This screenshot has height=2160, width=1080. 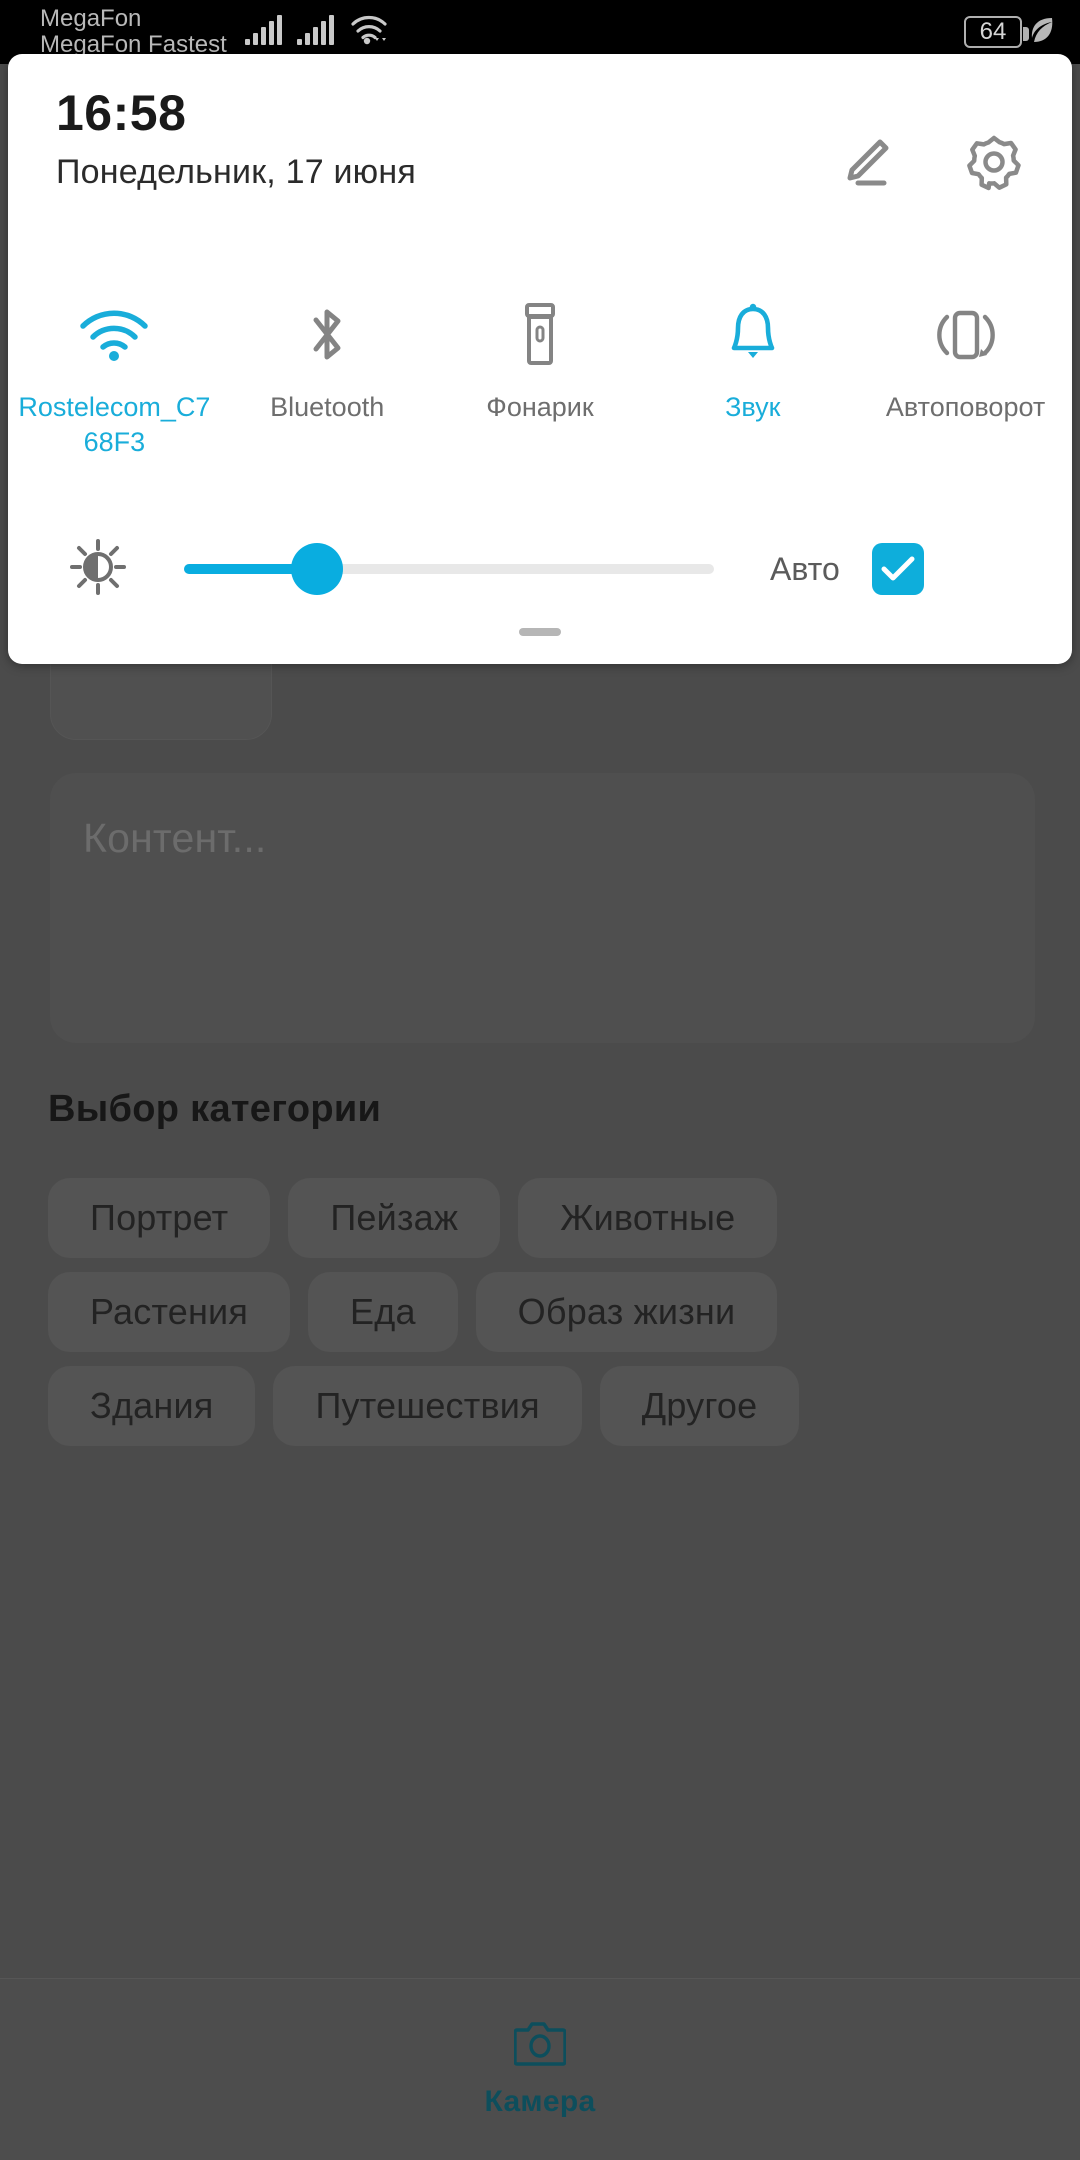 I want to click on battery-icon: 64, so click(x=996, y=32).